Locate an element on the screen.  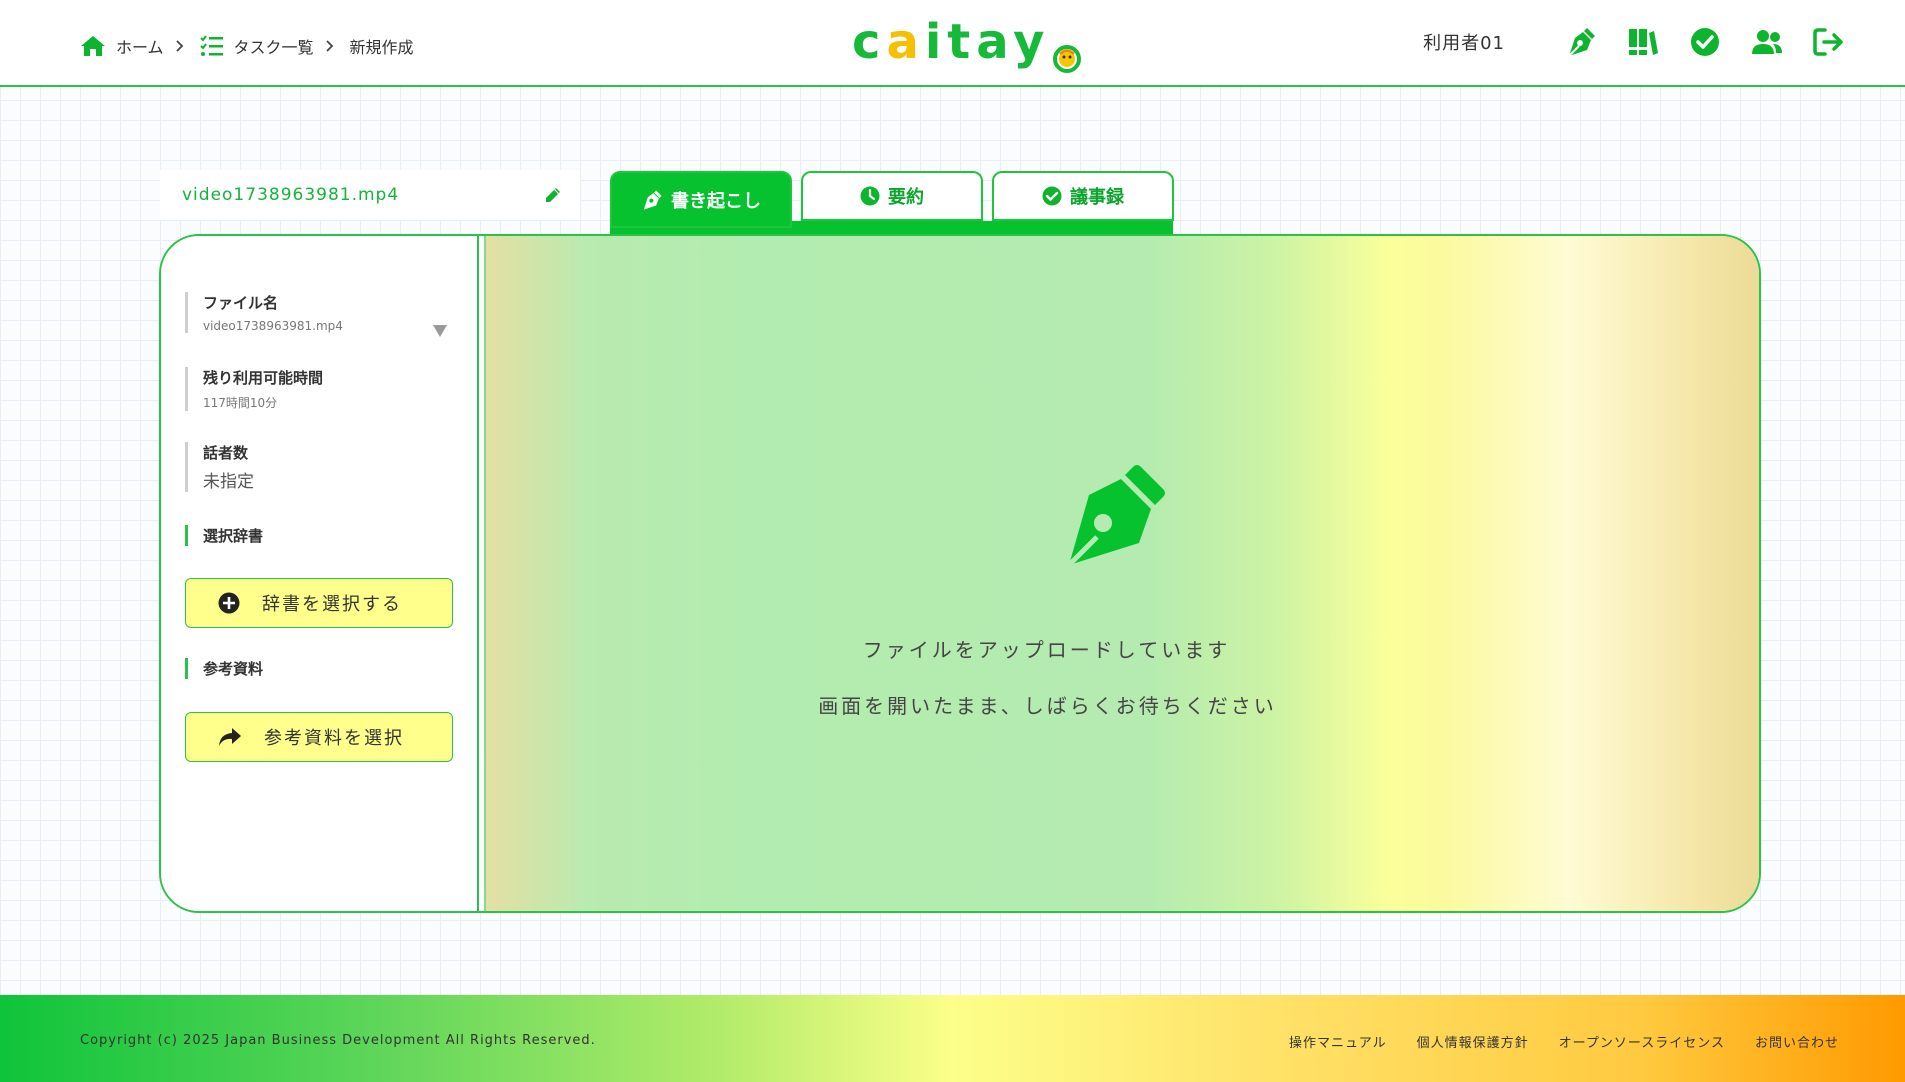
tab-summary: 要約 is located at coordinates (892, 196).